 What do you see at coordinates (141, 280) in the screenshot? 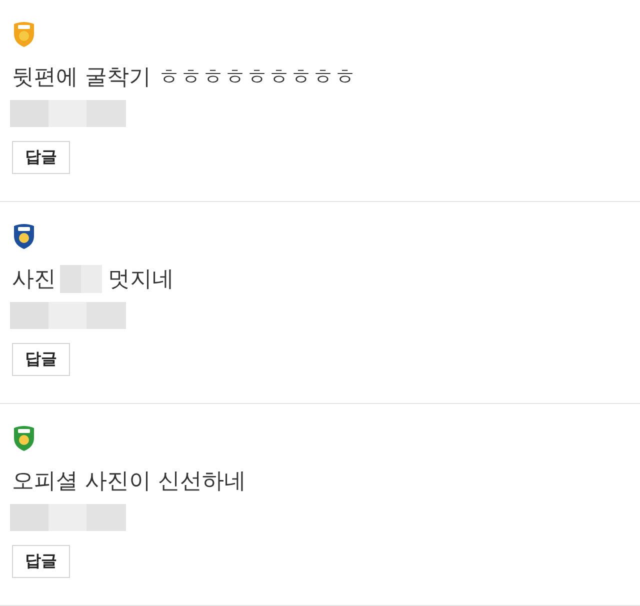
I see `comment-text: 멋지네` at bounding box center [141, 280].